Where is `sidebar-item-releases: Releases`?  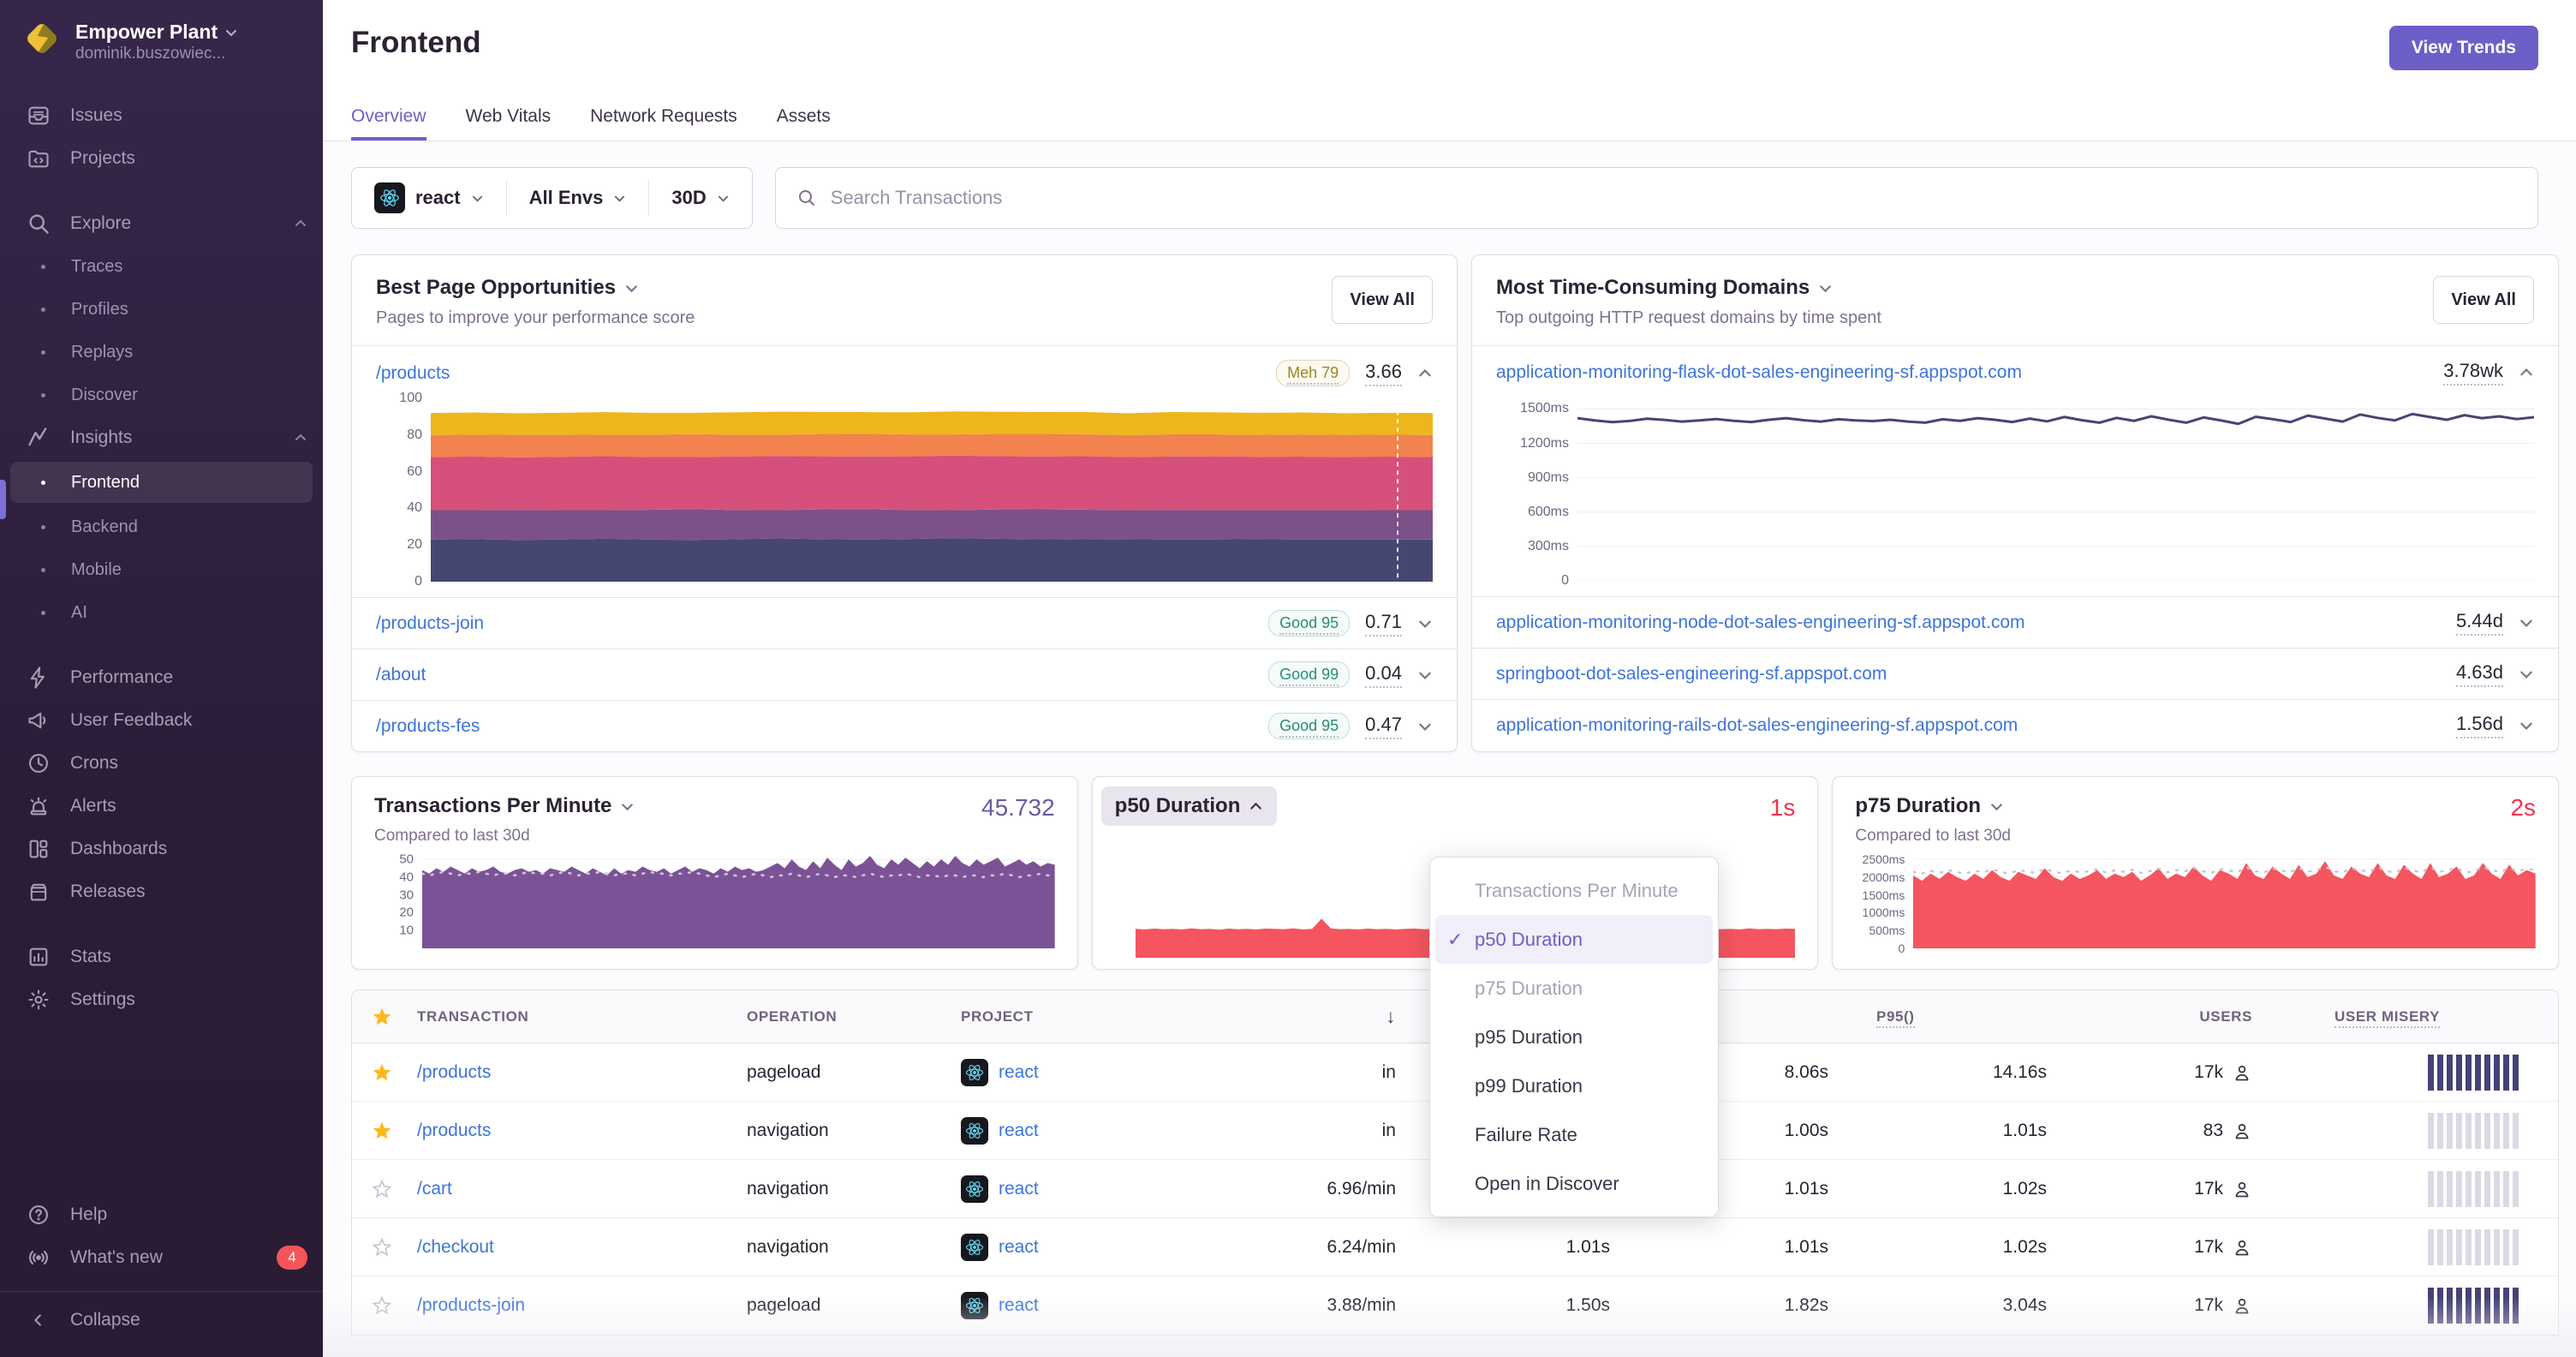 sidebar-item-releases: Releases is located at coordinates (161, 891).